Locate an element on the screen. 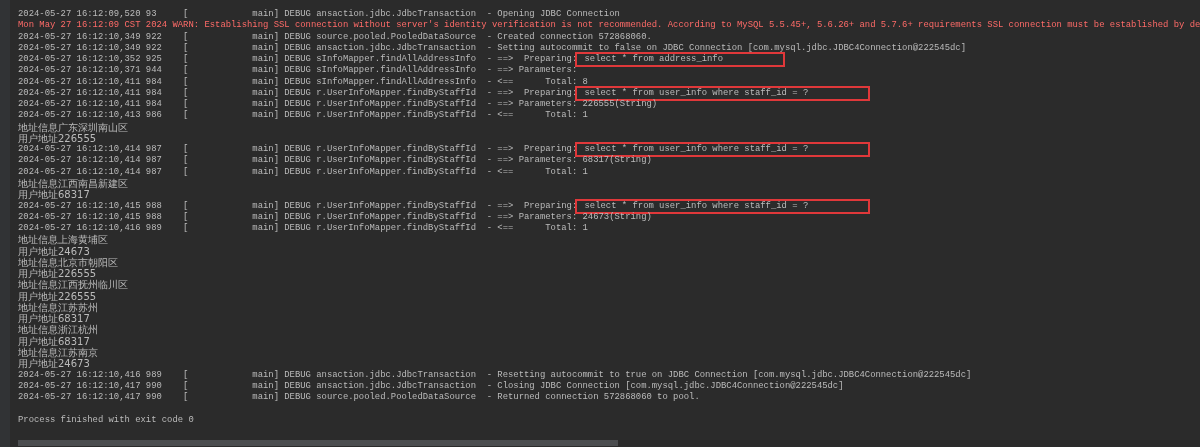 This screenshot has height=447, width=1200. log-line: 2024-05-27 16:12:10,417 990 [ main] DEBUG source.pooled.PooledDataSource - Returned connection 572868060 to pool. is located at coordinates (359, 398).